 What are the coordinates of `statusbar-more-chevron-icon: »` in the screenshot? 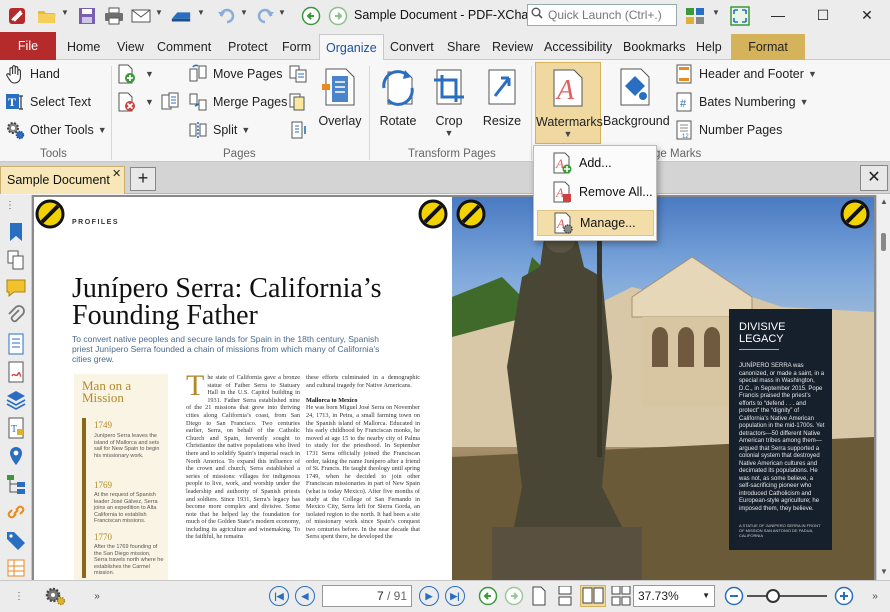 It's located at (875, 596).